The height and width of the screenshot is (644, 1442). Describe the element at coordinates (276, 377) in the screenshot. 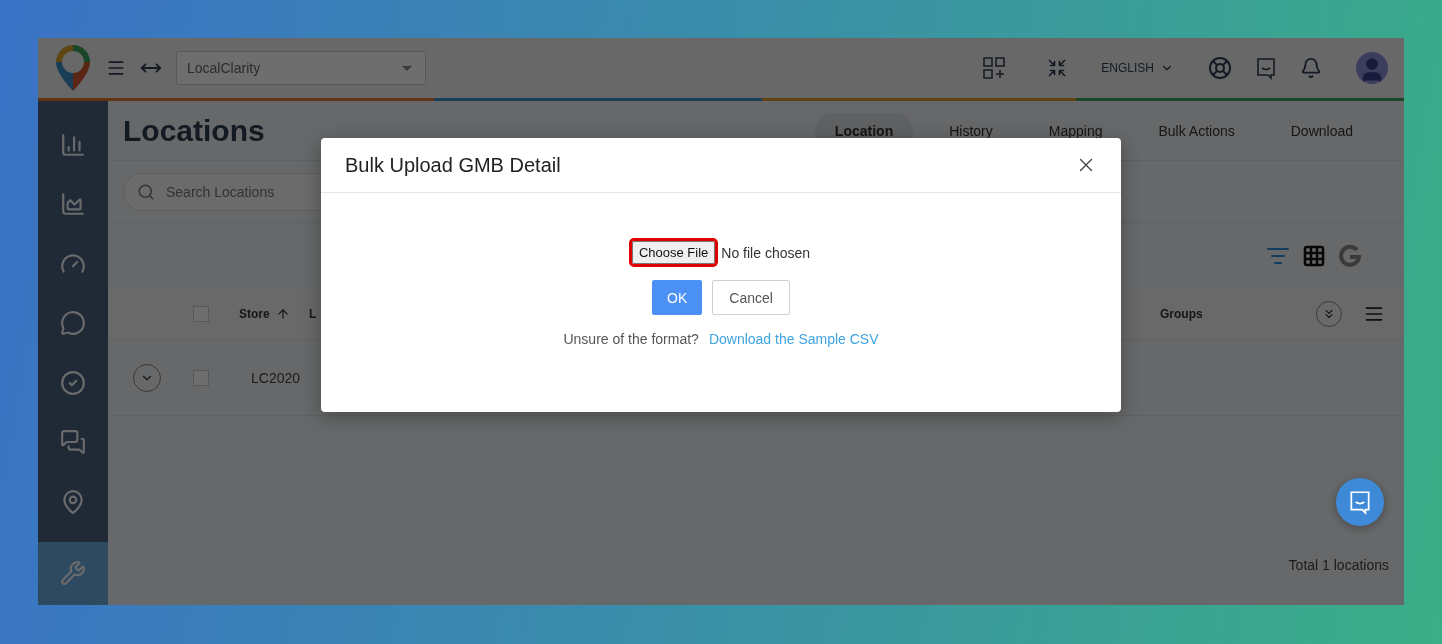

I see `table-cell: LC2020` at that location.